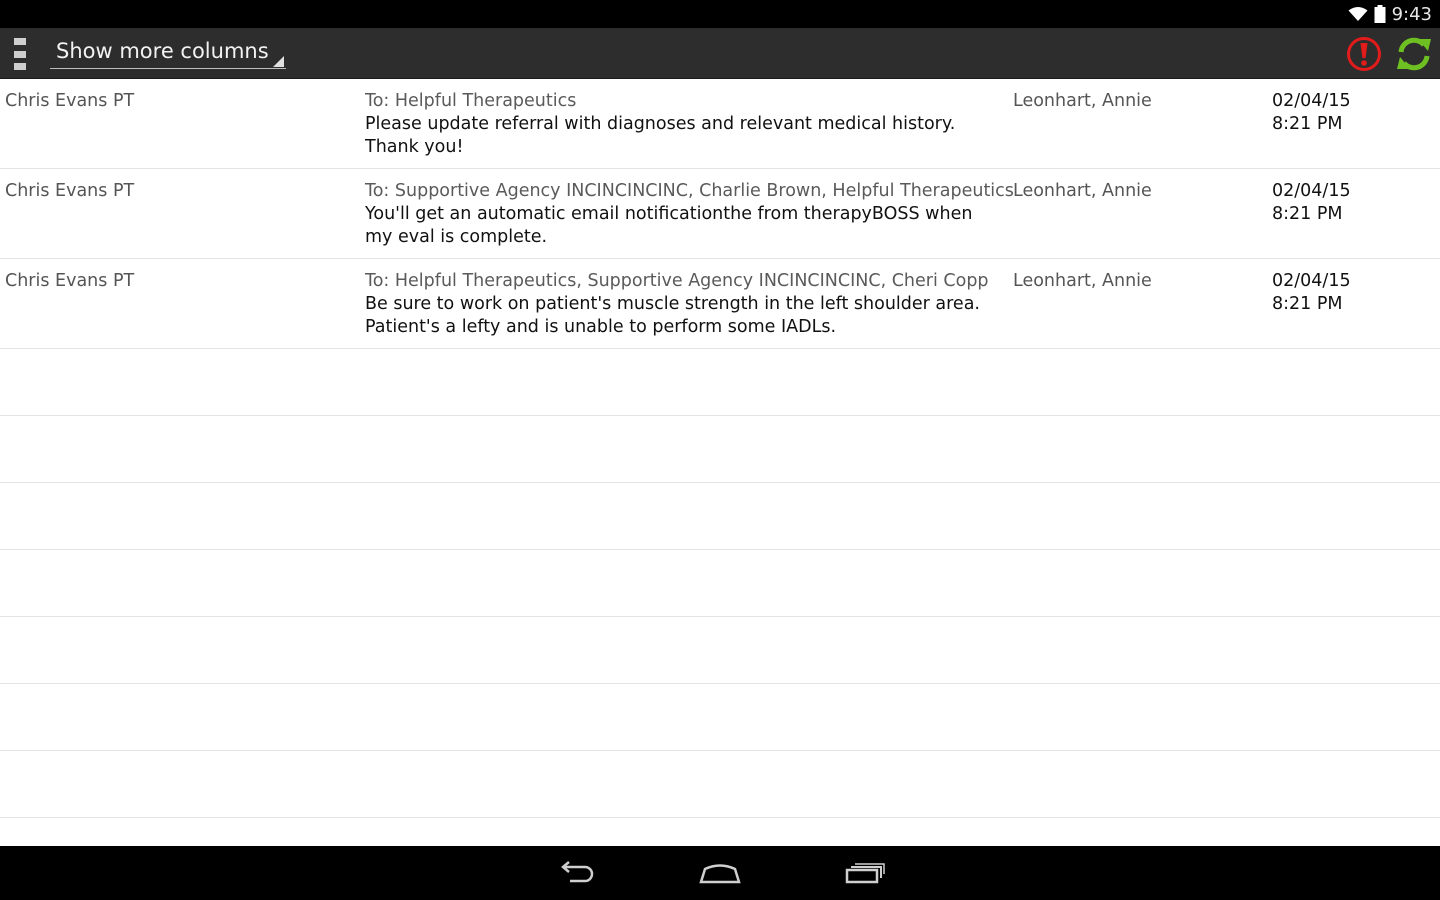 The height and width of the screenshot is (900, 1440). What do you see at coordinates (720, 53) in the screenshot?
I see `action-bar: Show more columns` at bounding box center [720, 53].